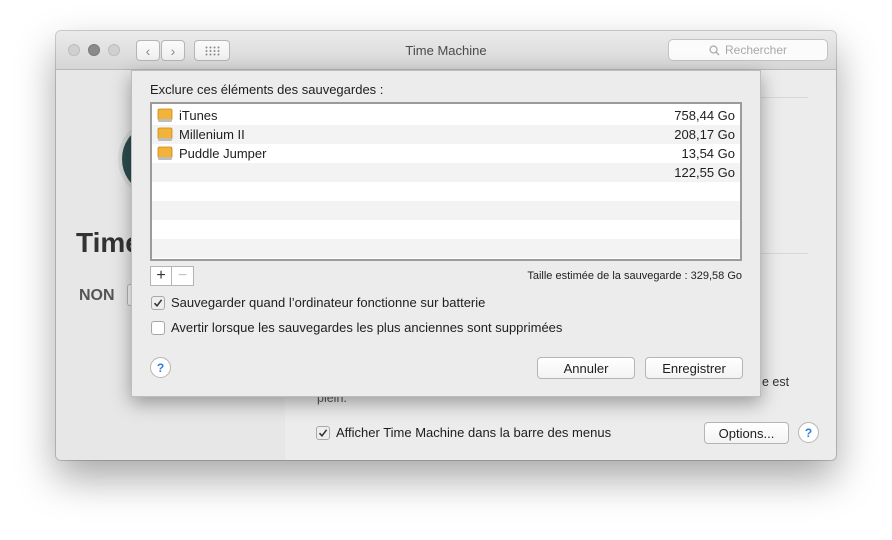 The height and width of the screenshot is (540, 892). I want to click on search-field: Rechercher, so click(748, 50).